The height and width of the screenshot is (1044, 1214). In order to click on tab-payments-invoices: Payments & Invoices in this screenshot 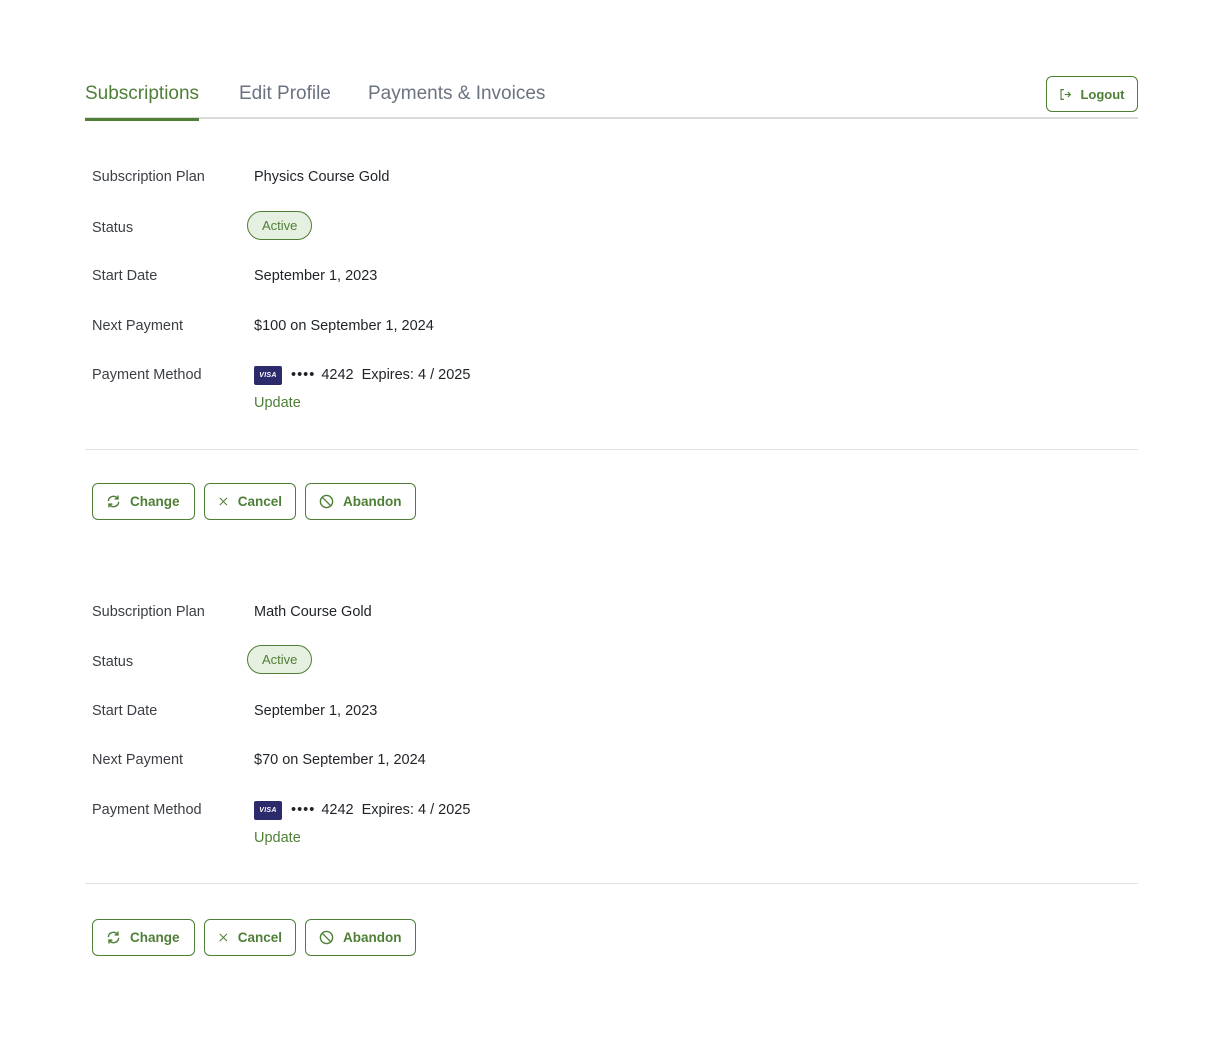, I will do `click(456, 101)`.